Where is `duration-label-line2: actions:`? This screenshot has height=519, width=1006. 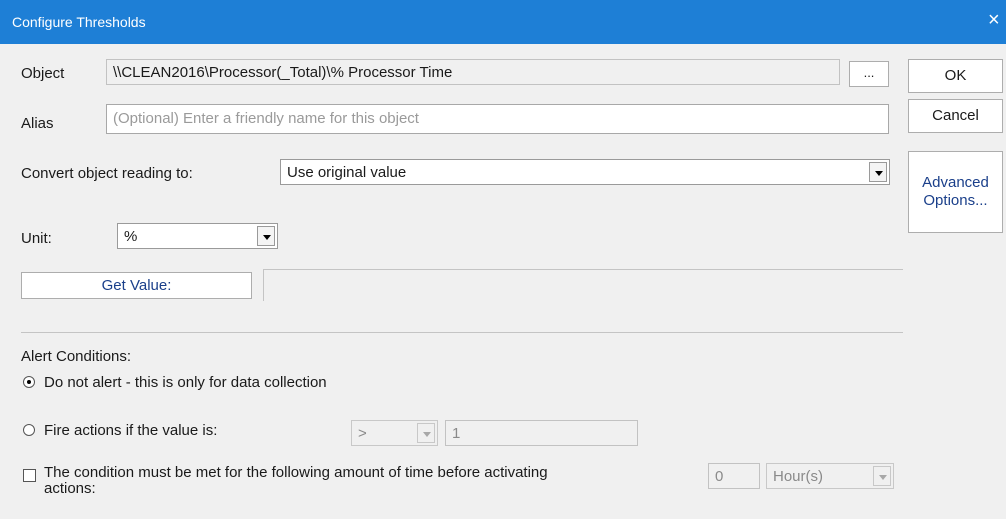
duration-label-line2: actions: is located at coordinates (70, 488).